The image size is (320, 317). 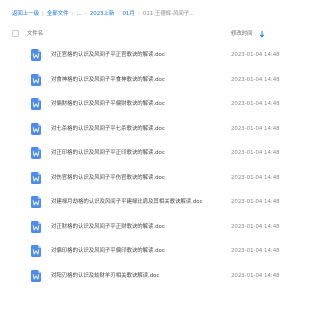 I want to click on breadcrumb-january: 01月, so click(x=129, y=14).